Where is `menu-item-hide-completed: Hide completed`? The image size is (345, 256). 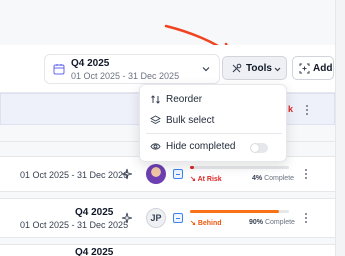
menu-item-hide-completed: Hide completed is located at coordinates (214, 147).